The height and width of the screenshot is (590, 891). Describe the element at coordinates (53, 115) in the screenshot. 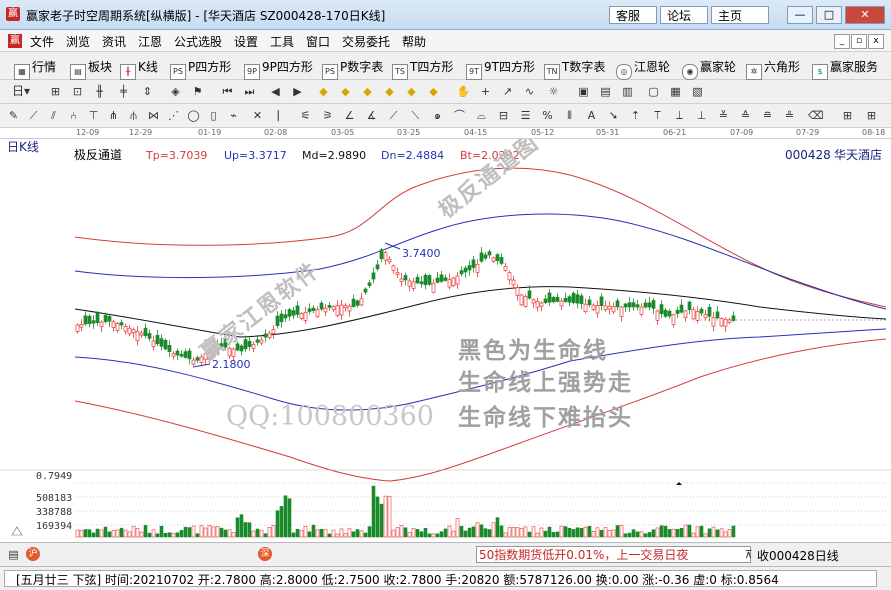

I see `channel-icon: ⫽` at that location.